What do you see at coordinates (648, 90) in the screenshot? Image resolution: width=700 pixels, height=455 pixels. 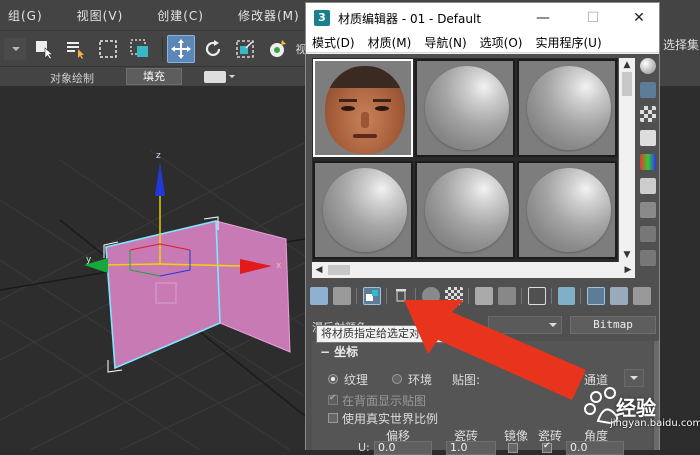 I see `backlight-icon` at bounding box center [648, 90].